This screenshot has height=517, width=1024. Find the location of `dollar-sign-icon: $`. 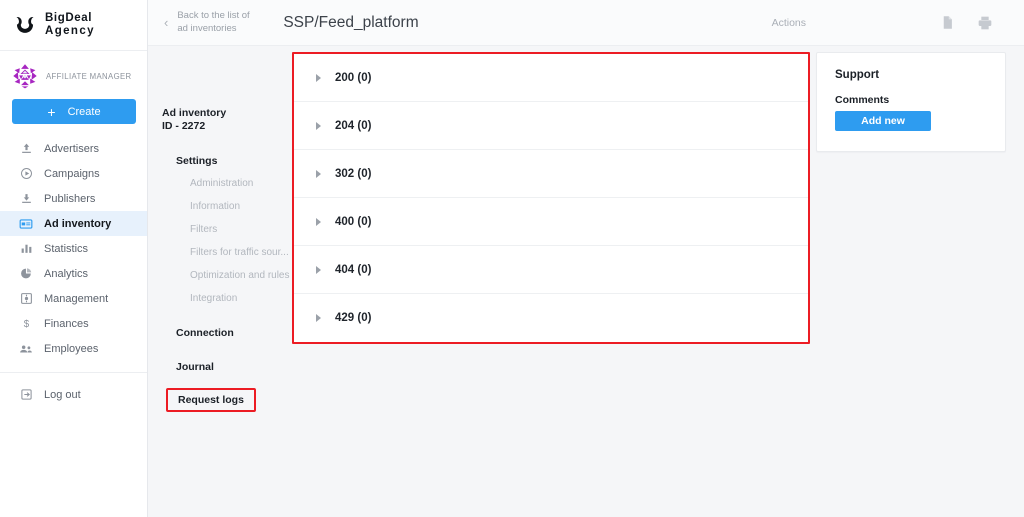

dollar-sign-icon: $ is located at coordinates (26, 324).